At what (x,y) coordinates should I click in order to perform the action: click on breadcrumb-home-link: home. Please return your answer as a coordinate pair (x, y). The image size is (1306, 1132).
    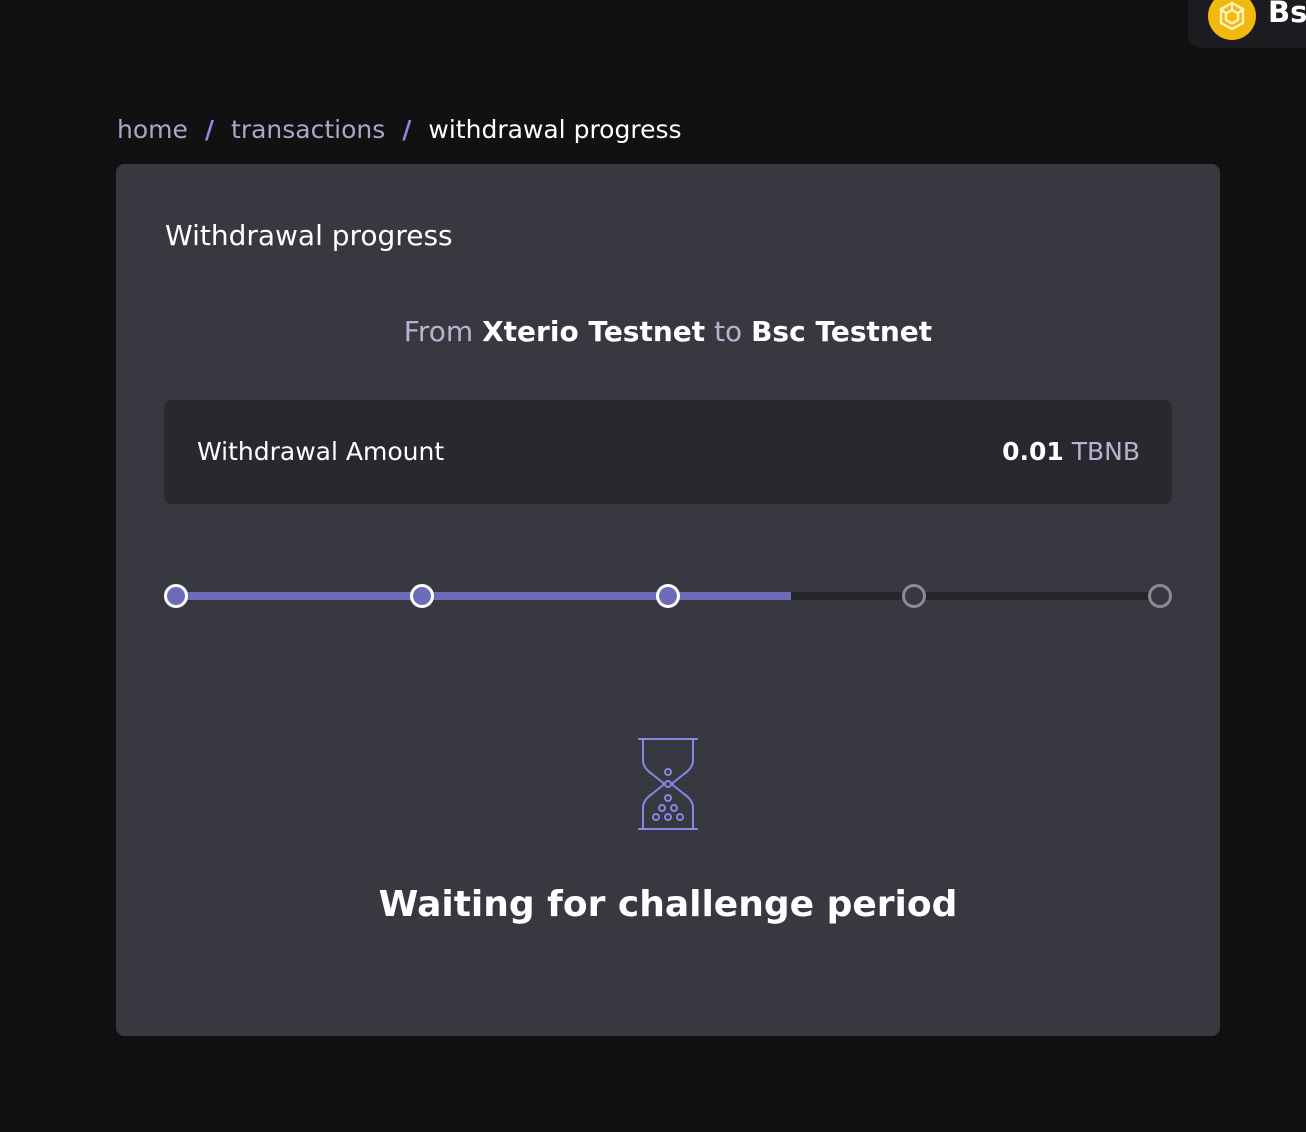
    Looking at the image, I should click on (152, 130).